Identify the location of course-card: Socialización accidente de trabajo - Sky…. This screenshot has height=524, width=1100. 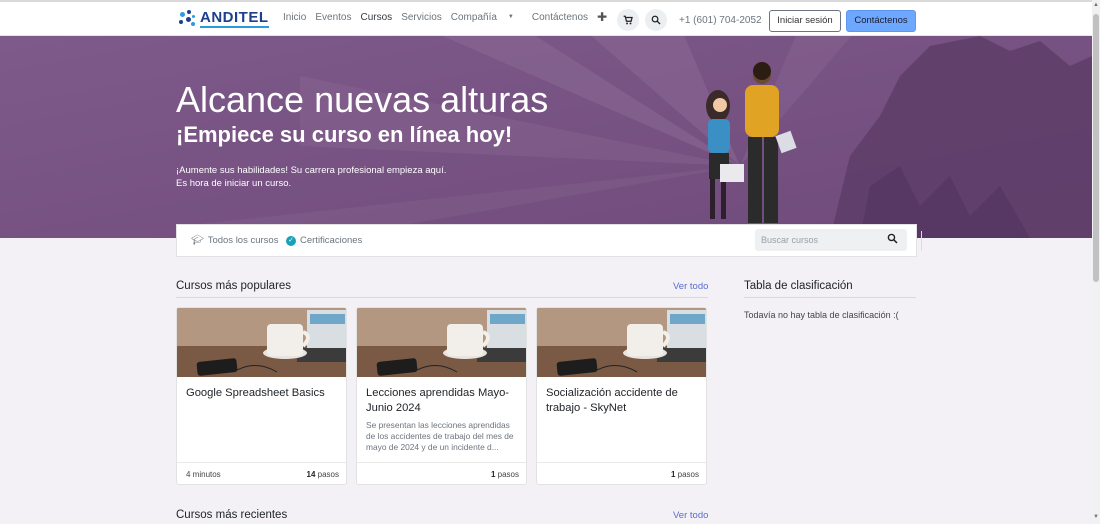
(621, 396).